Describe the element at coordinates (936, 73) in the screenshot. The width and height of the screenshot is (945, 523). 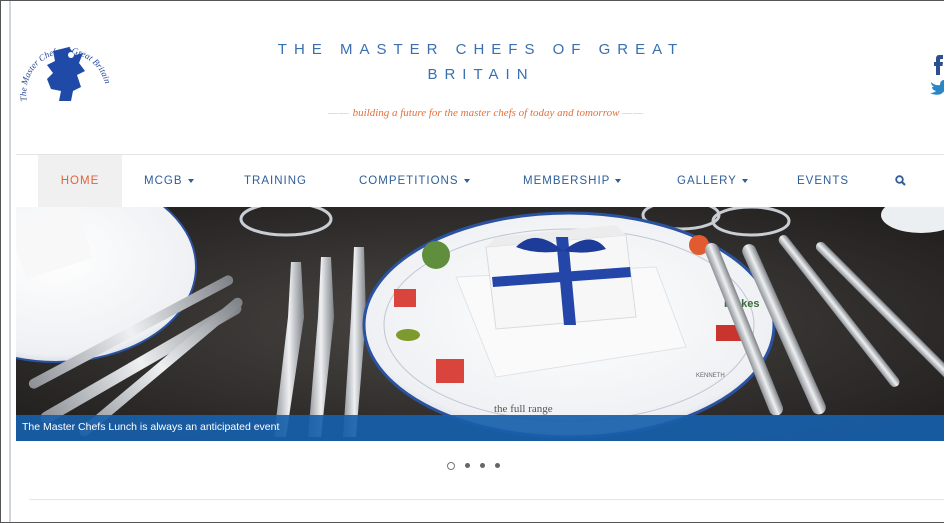
I see `social-icons` at that location.